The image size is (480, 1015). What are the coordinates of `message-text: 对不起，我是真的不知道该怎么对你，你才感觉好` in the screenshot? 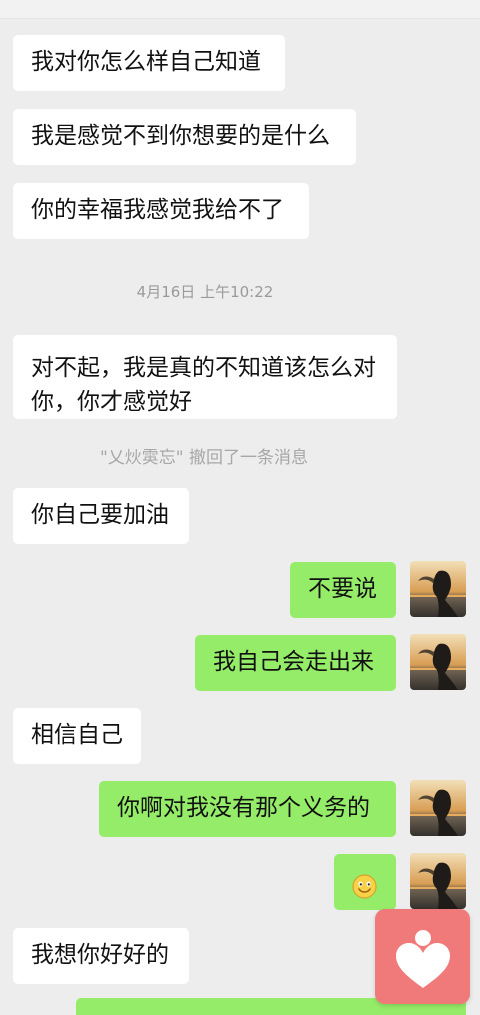 It's located at (203, 385).